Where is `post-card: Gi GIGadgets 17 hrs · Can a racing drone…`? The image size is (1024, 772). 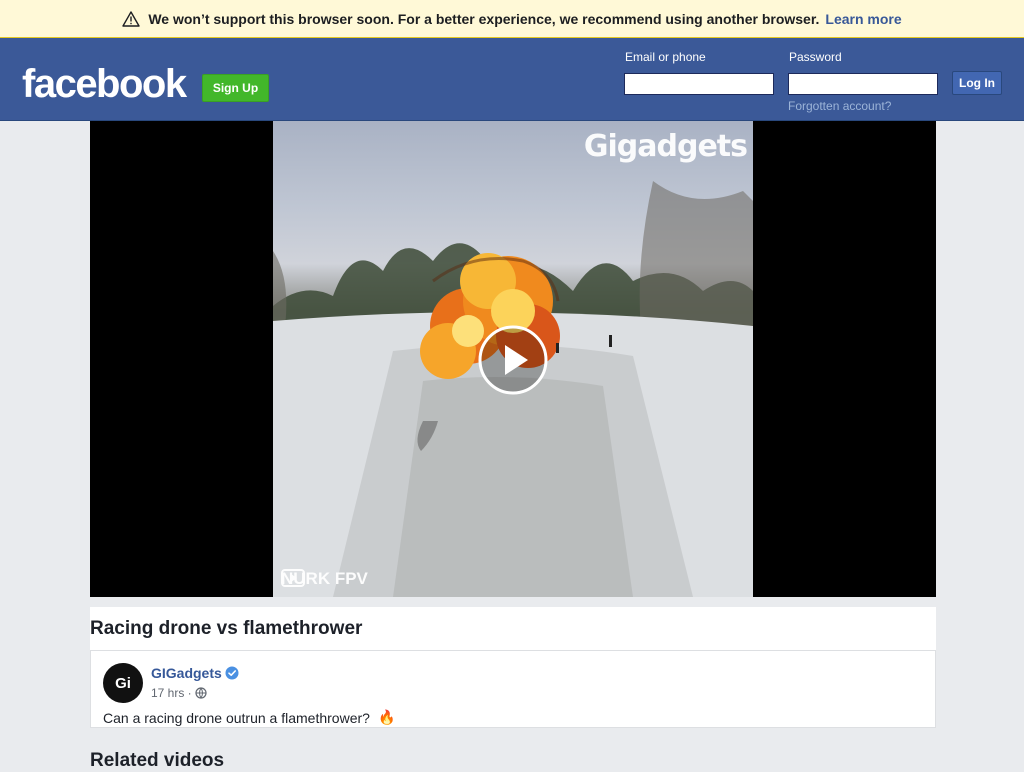
post-card: Gi GIGadgets 17 hrs · Can a racing drone… is located at coordinates (513, 689).